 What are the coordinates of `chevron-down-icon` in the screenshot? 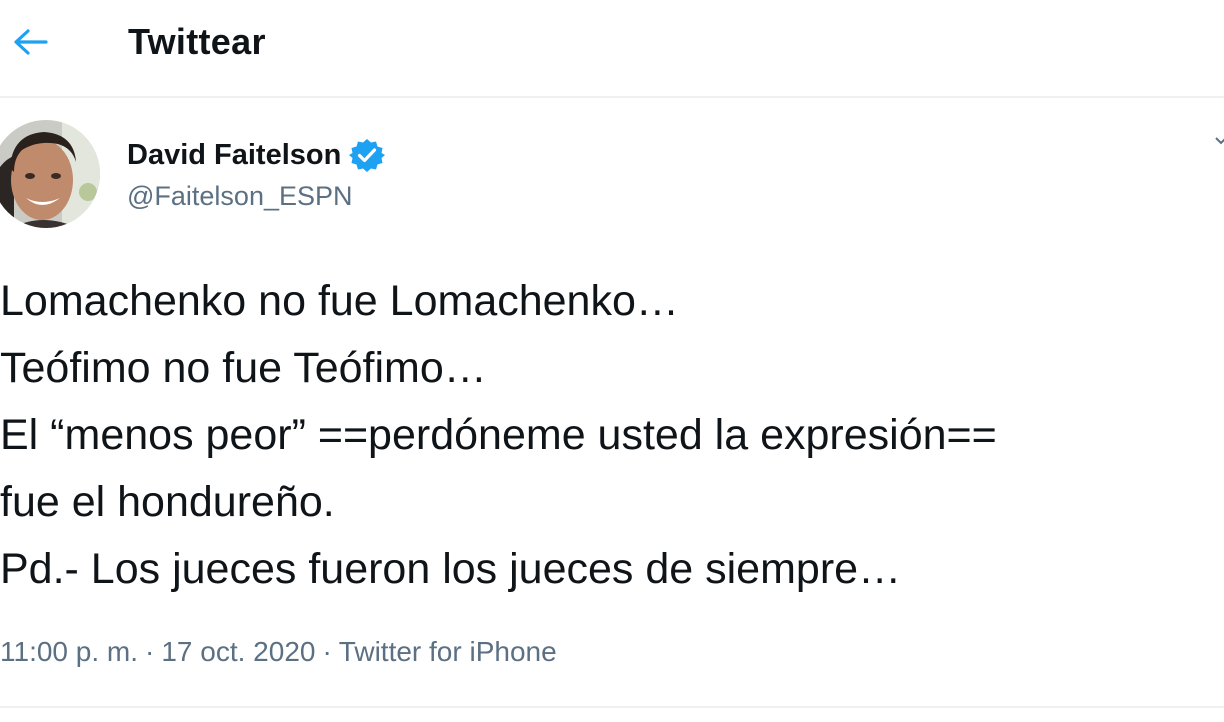 It's located at (1219, 141).